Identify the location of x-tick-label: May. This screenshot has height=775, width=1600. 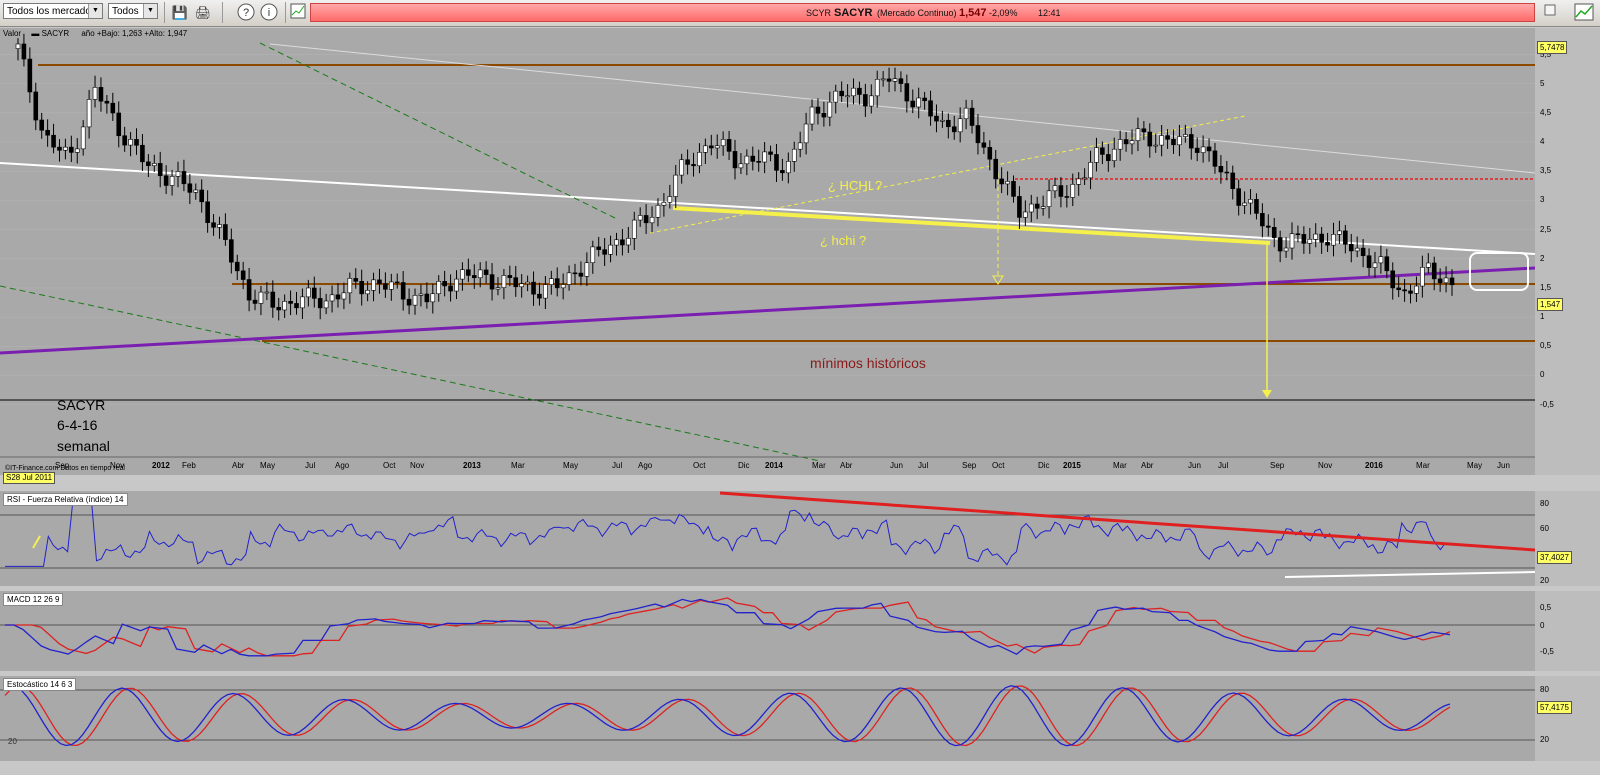
(570, 465).